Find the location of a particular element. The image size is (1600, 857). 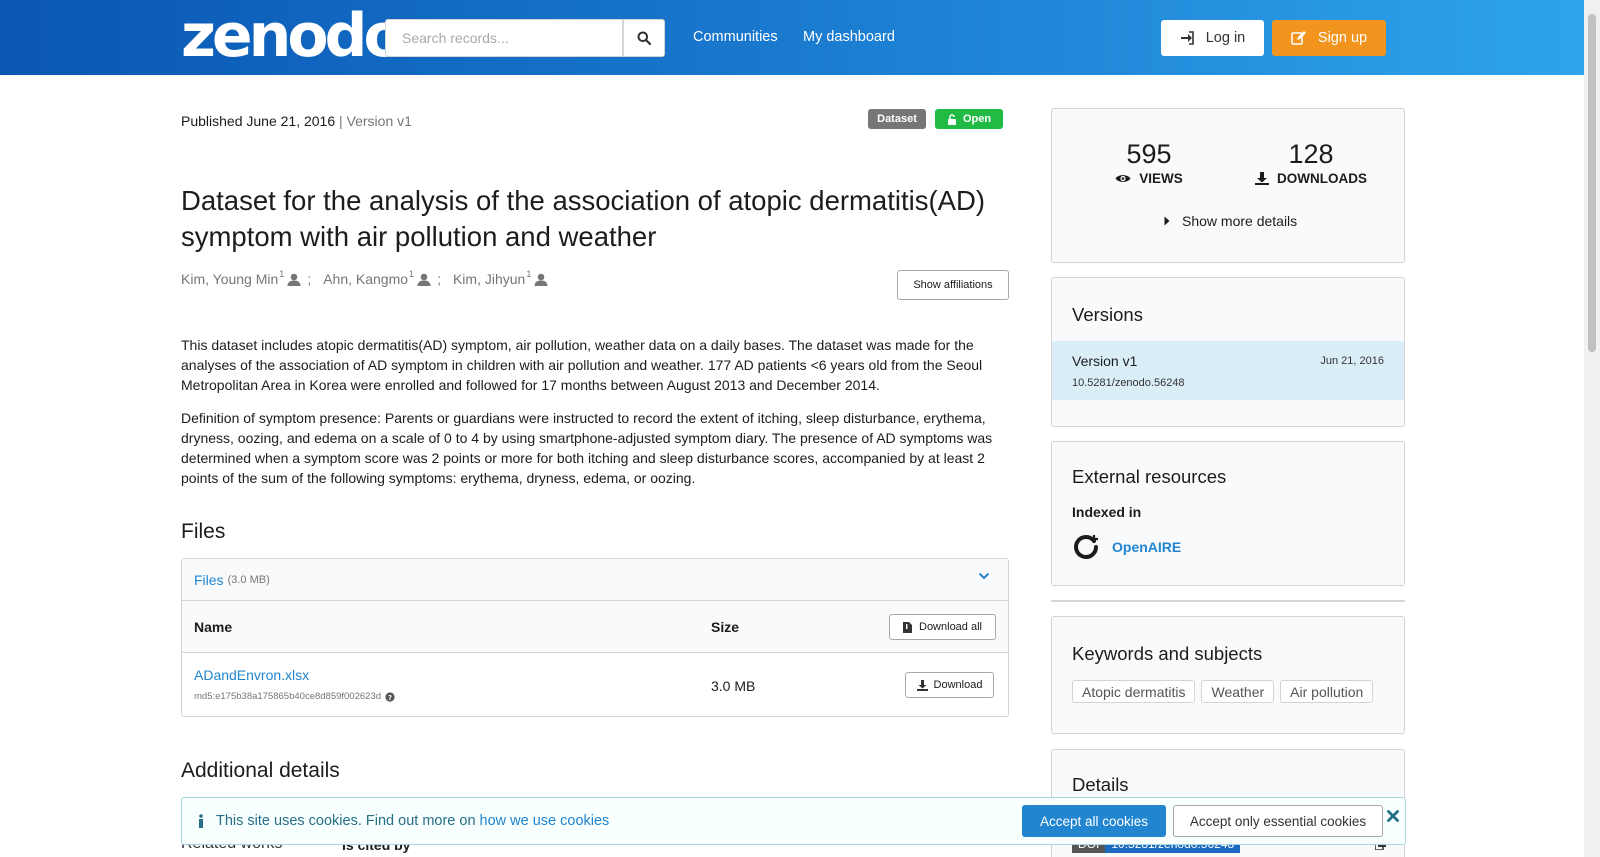

download-all-button: Download all is located at coordinates (942, 627).